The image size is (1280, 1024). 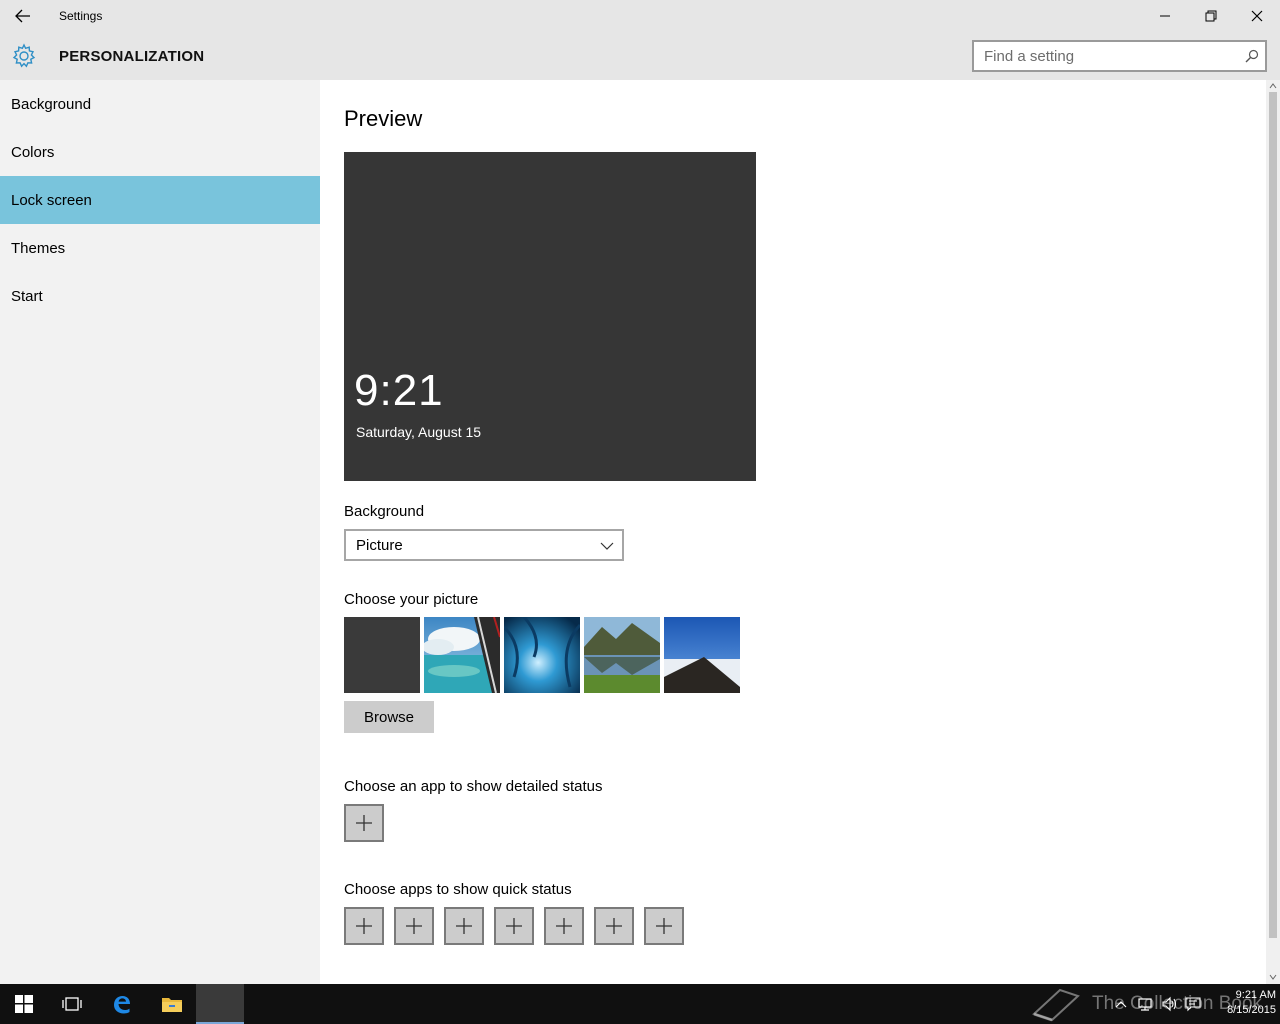 What do you see at coordinates (33, 152) in the screenshot?
I see `sidebar-item-label: Colors` at bounding box center [33, 152].